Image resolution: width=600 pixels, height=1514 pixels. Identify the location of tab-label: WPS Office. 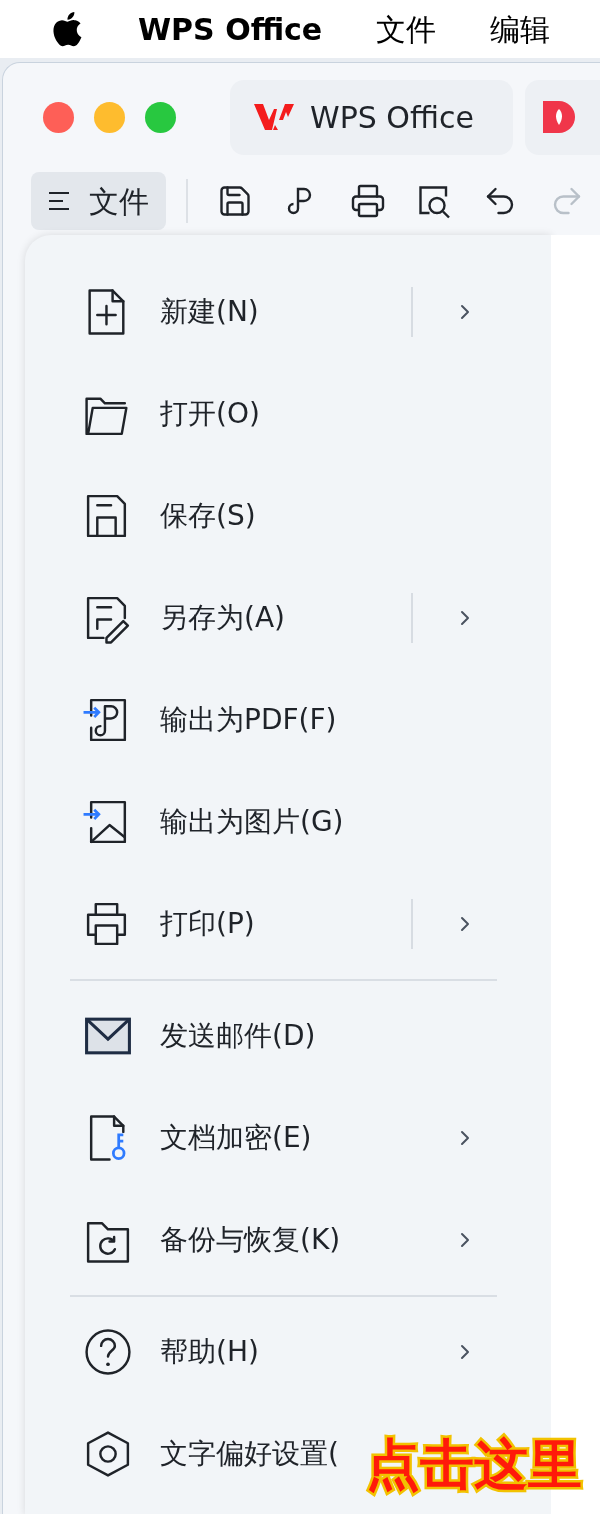
(392, 117).